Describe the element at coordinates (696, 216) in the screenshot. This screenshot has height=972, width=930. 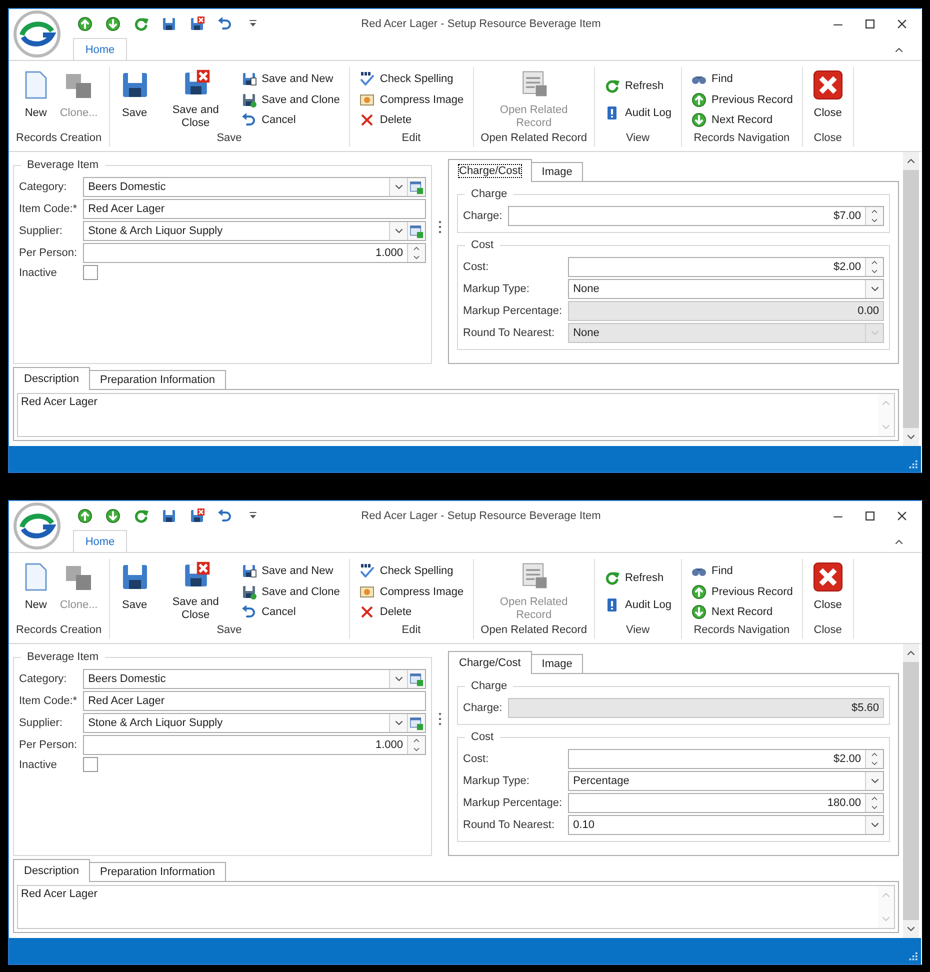
I see `number-field: $7.00` at that location.